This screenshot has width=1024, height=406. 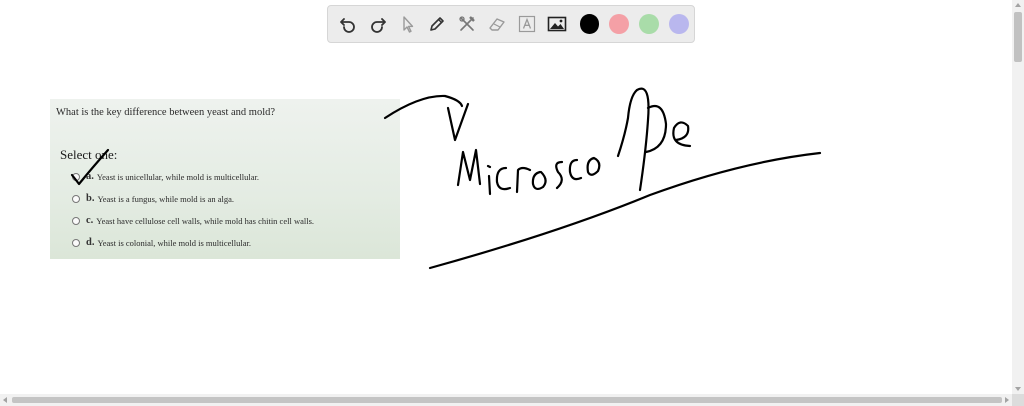 I want to click on option-letter: d., so click(x=90, y=242).